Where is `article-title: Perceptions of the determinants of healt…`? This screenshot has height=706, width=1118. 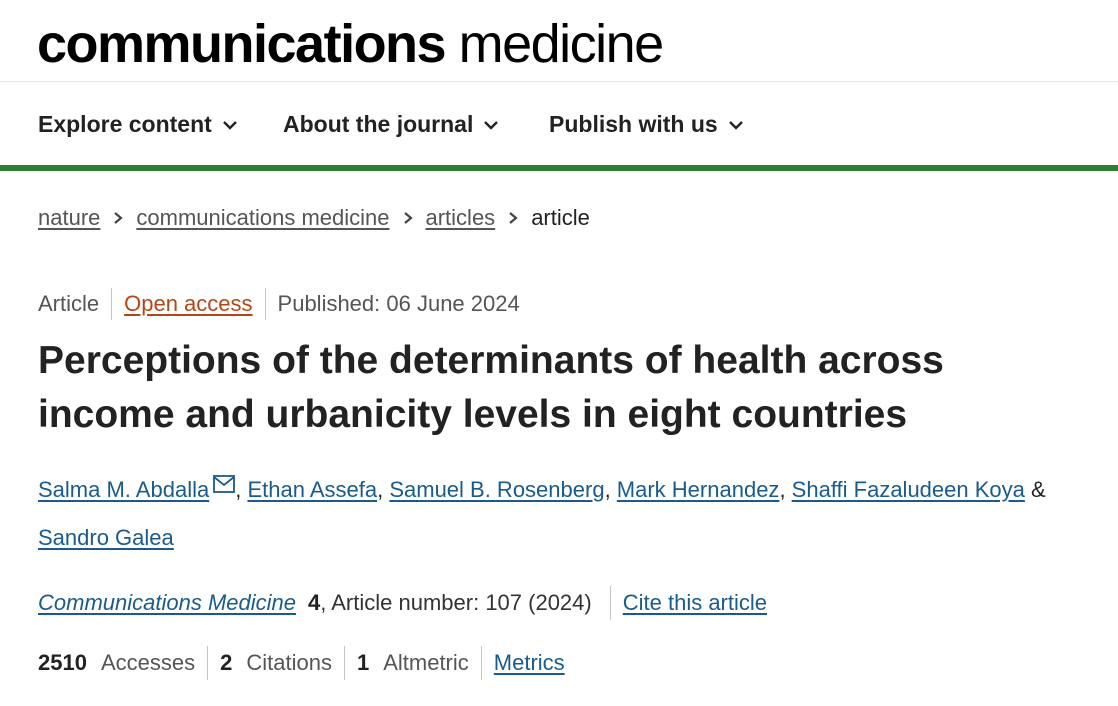
article-title: Perceptions of the determinants of healt… is located at coordinates (491, 387).